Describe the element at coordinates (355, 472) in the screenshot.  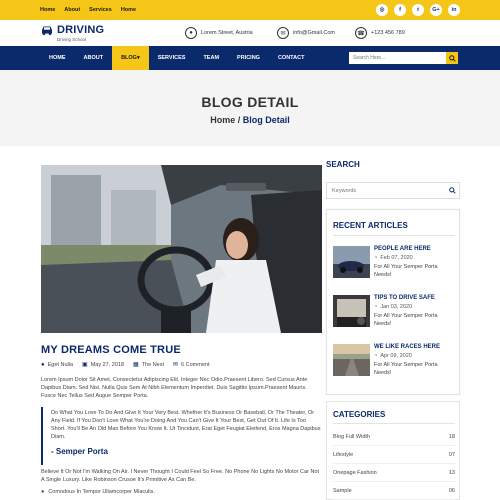
I see `category-name: Onepage Fashion` at that location.